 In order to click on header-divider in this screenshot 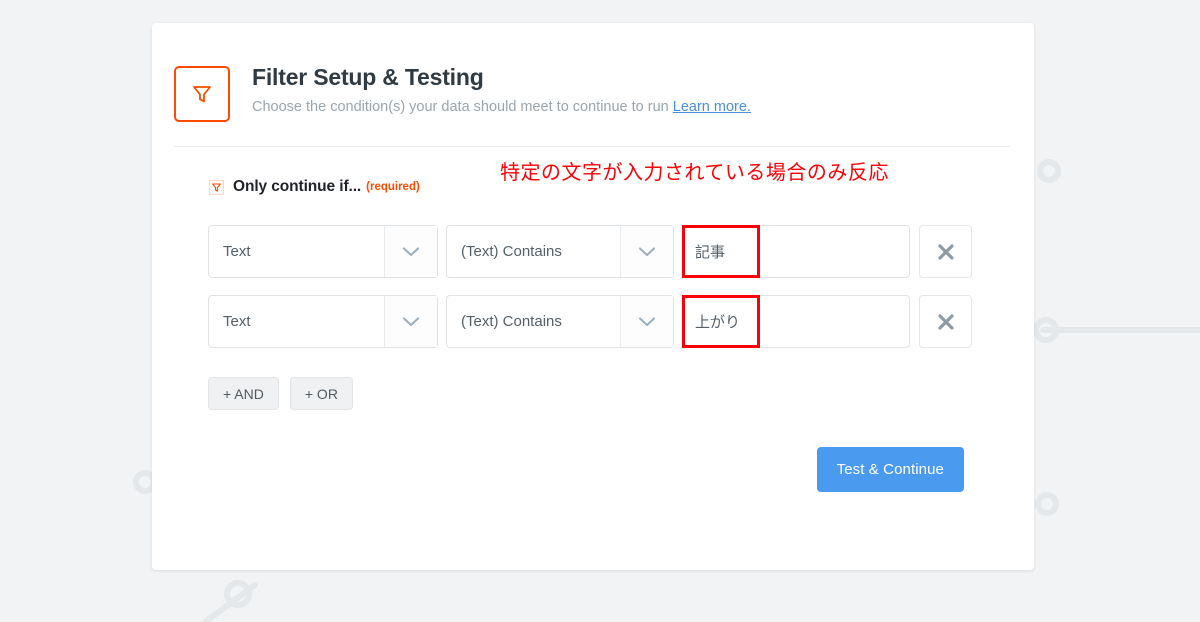, I will do `click(592, 146)`.